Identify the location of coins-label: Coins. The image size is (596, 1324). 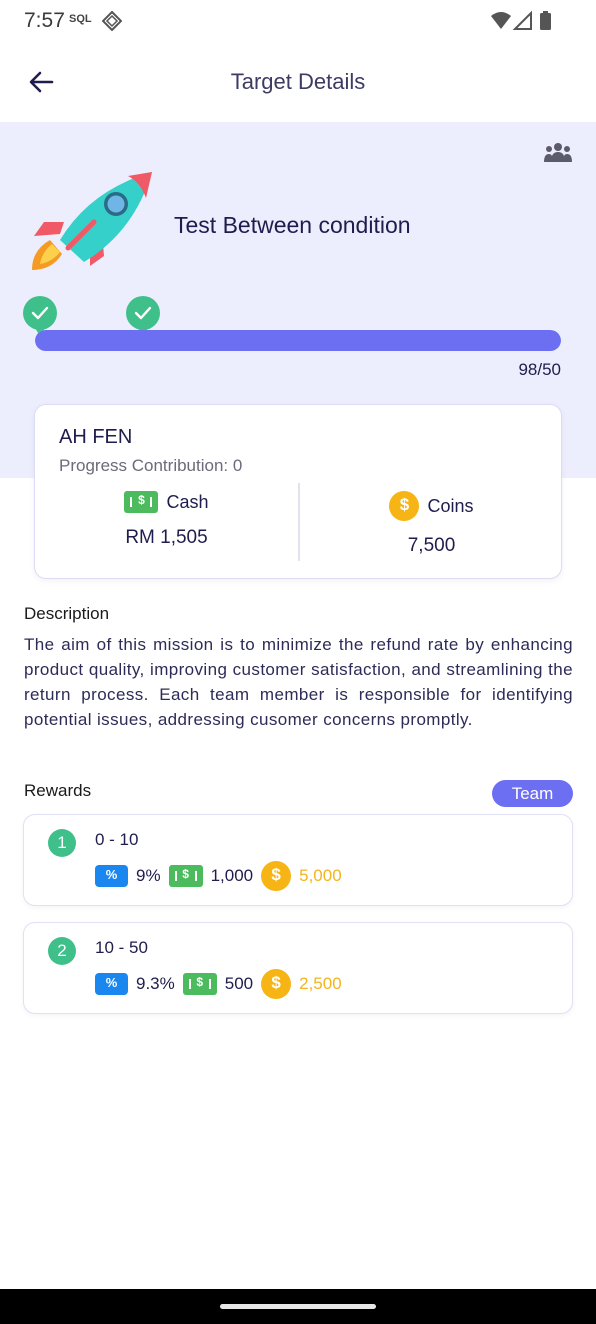
(450, 505).